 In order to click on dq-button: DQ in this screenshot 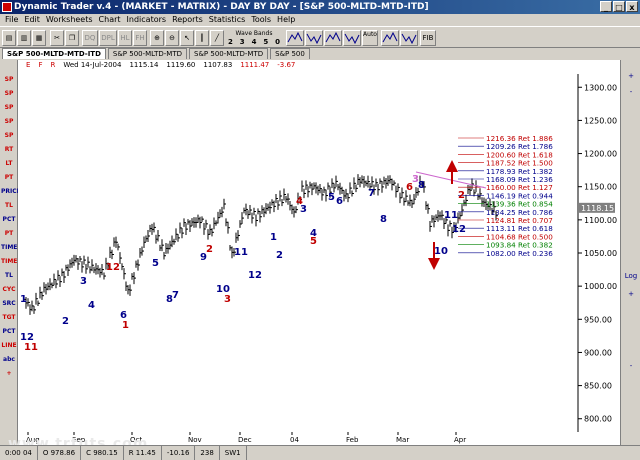, I will do `click(90, 38)`.